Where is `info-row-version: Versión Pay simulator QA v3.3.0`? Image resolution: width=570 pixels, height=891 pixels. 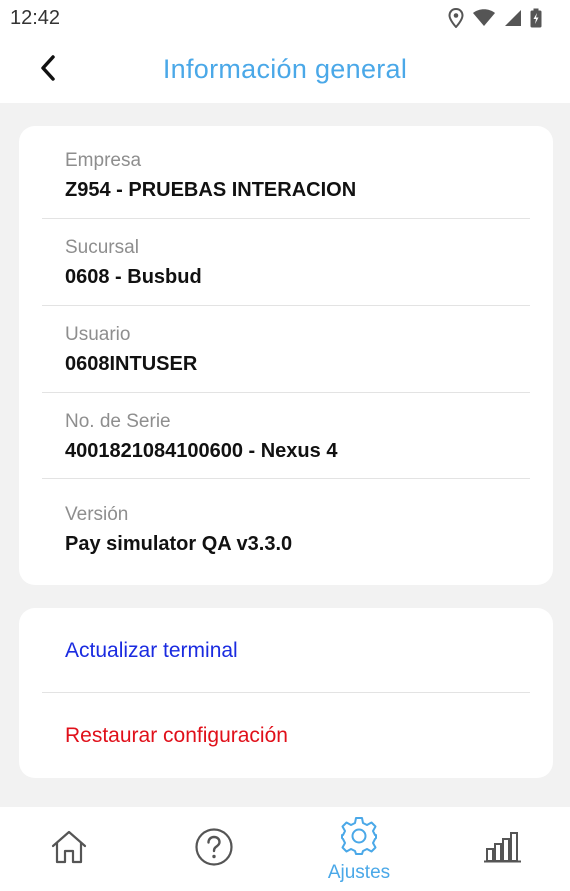 info-row-version: Versión Pay simulator QA v3.3.0 is located at coordinates (286, 530).